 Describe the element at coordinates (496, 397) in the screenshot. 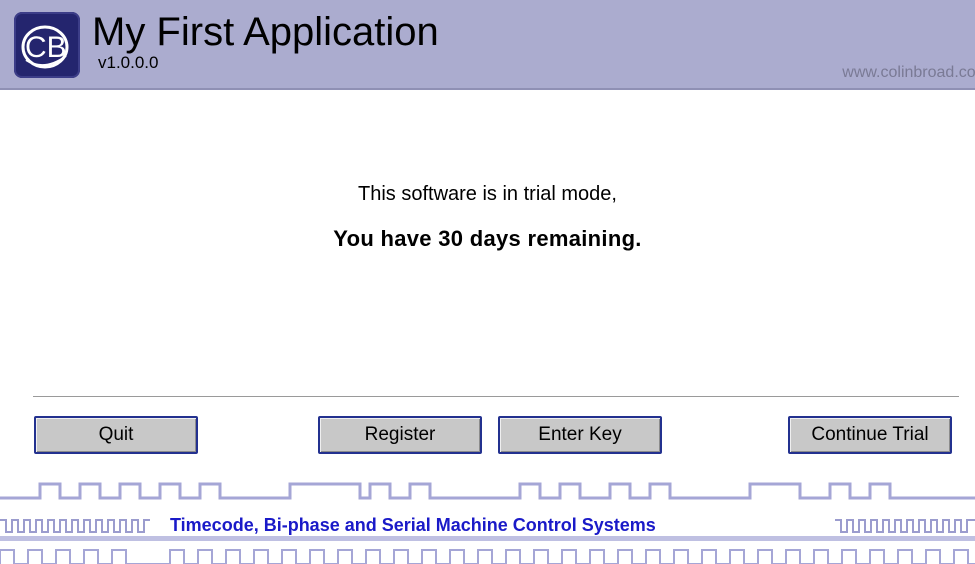

I see `divider` at that location.